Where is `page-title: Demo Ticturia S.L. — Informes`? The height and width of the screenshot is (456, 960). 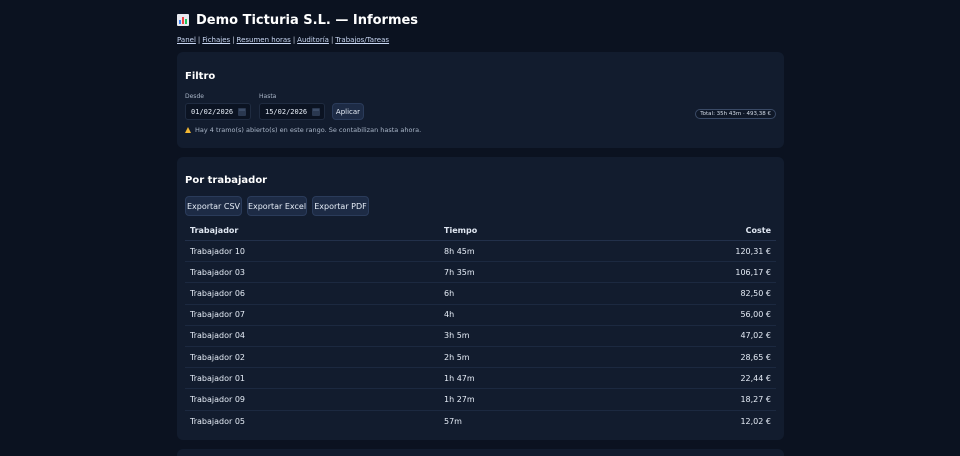 page-title: Demo Ticturia S.L. — Informes is located at coordinates (297, 20).